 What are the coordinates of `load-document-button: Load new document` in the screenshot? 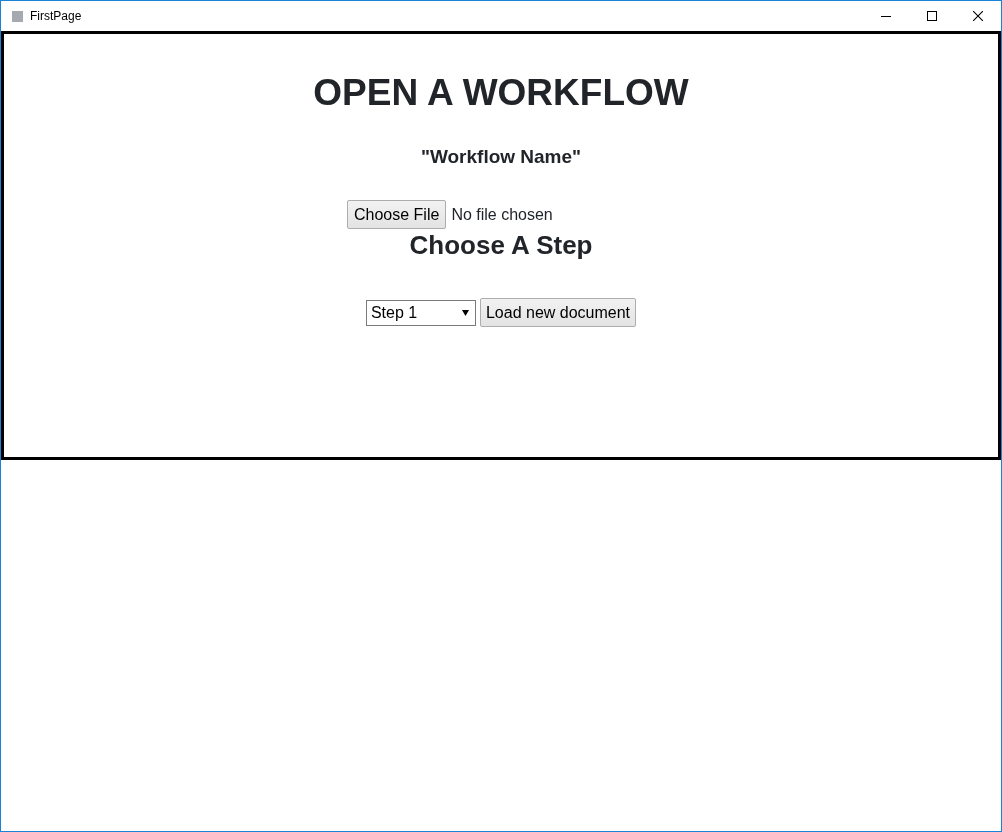 It's located at (558, 312).